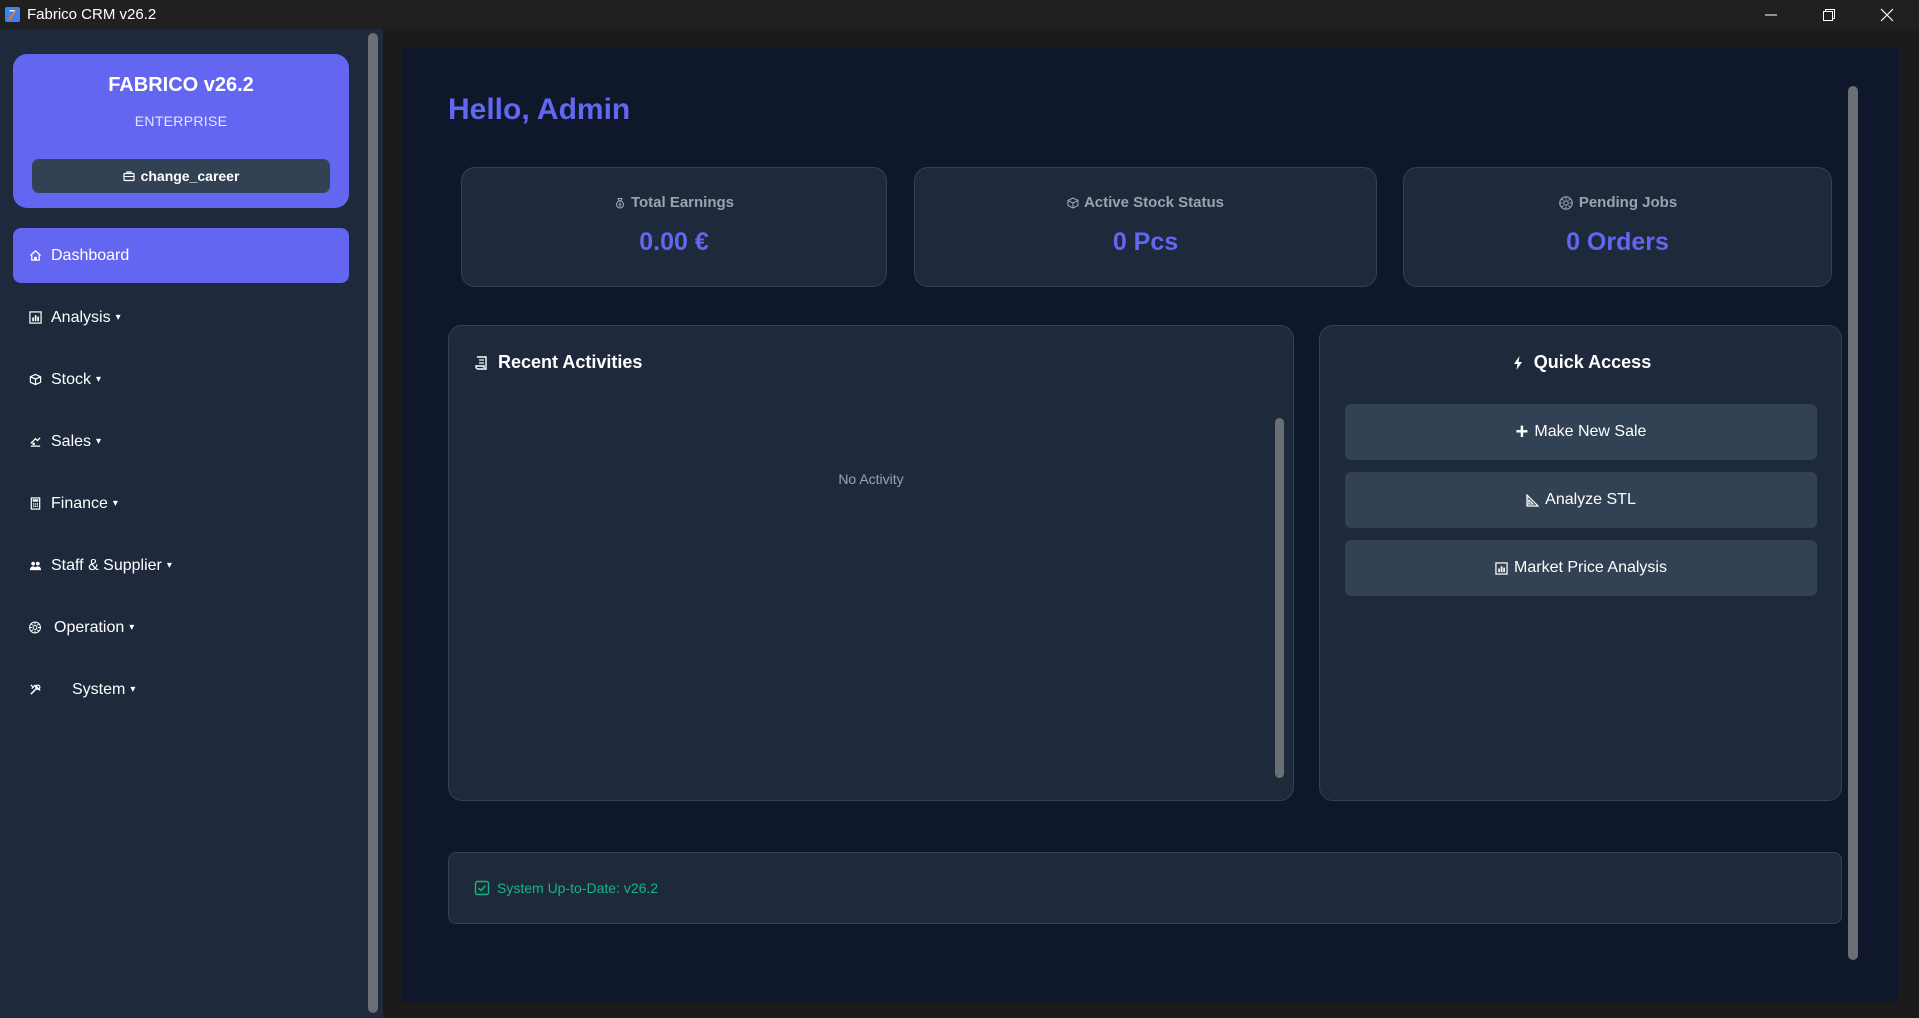  I want to click on close-button, so click(1887, 14).